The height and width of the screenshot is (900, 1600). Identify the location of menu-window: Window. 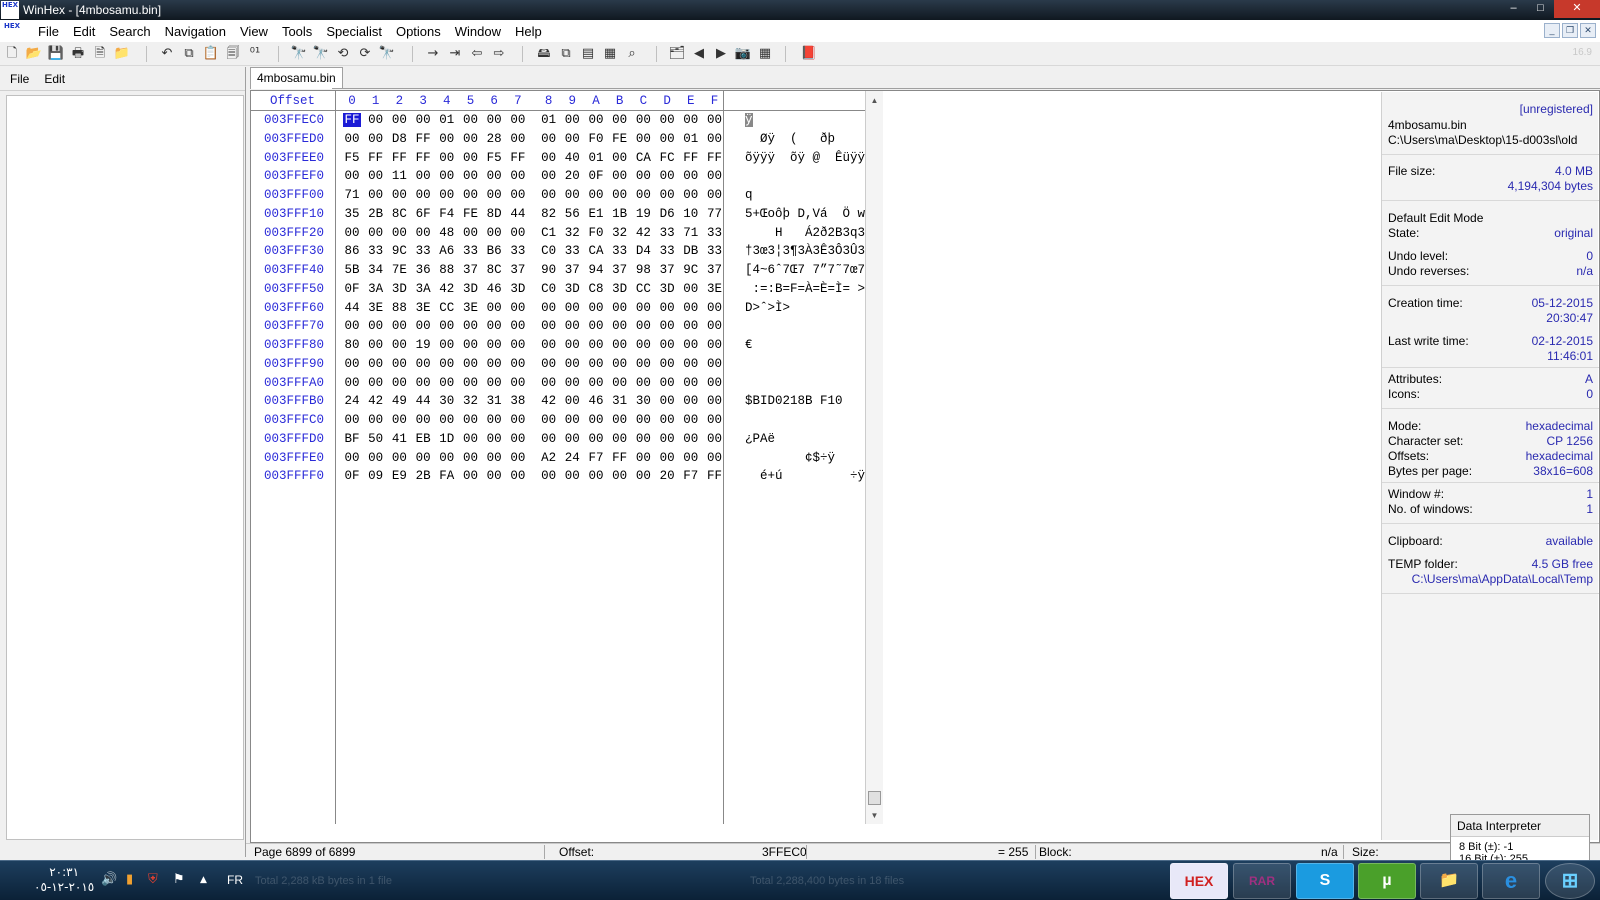
(478, 31).